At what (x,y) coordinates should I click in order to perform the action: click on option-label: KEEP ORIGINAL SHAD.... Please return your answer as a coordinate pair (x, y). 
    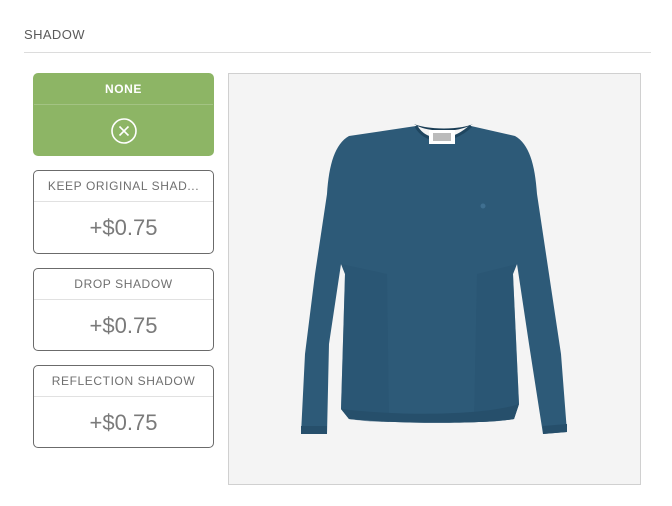
    Looking at the image, I should click on (123, 186).